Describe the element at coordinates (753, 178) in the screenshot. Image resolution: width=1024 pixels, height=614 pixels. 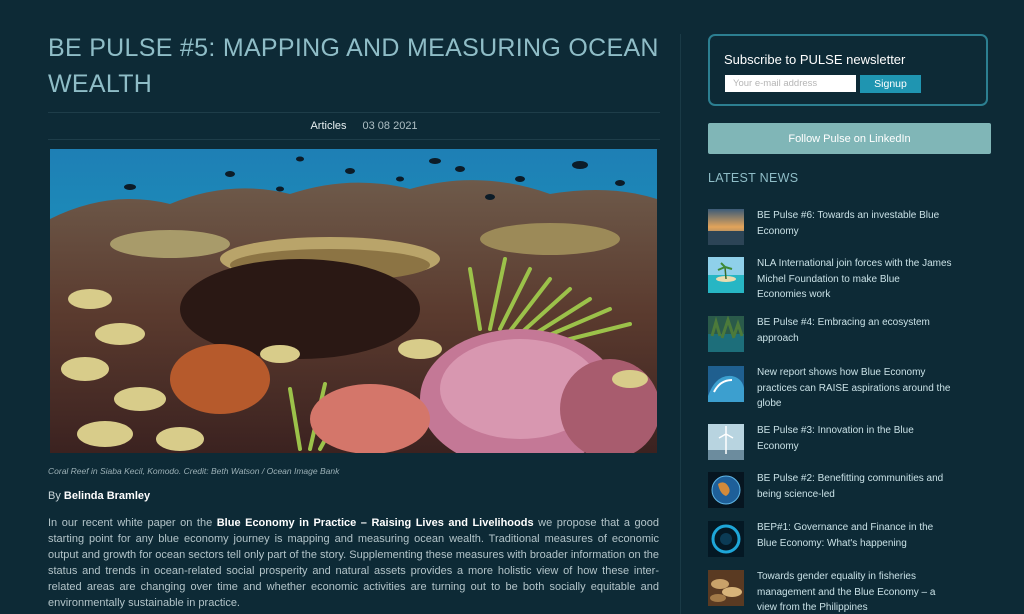
I see `latest-news-heading: LATEST NEWS` at that location.